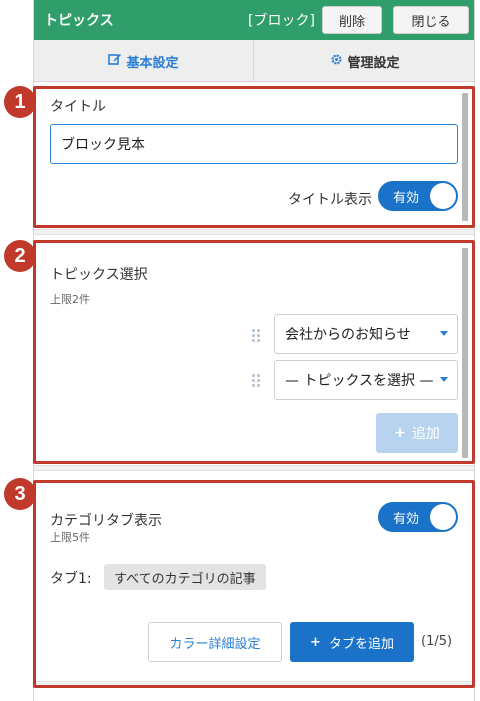 This screenshot has height=701, width=480. What do you see at coordinates (79, 21) in the screenshot?
I see `panel-title: トピックス` at bounding box center [79, 21].